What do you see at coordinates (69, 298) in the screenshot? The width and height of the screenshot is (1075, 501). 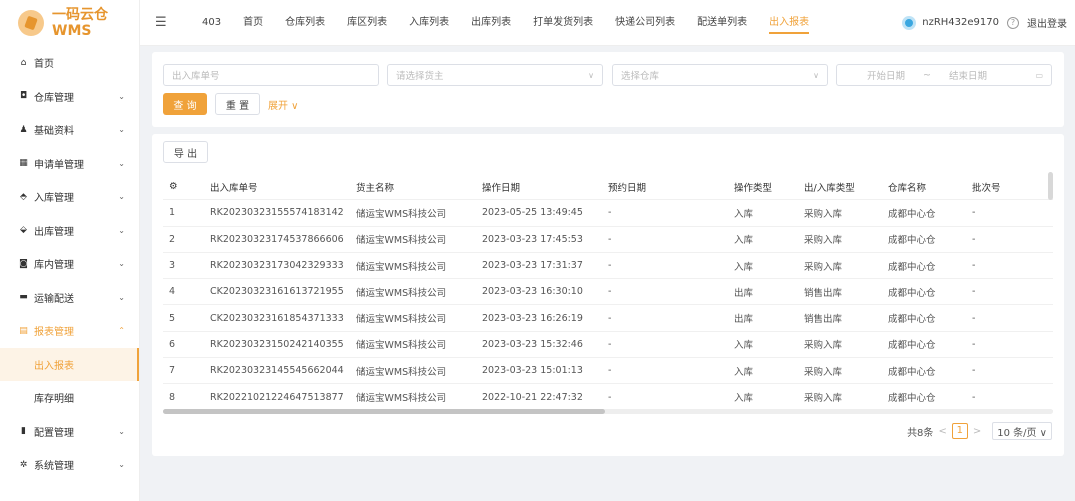 I see `sidebar-item-truck: ▬ 运输配送 ⌄` at bounding box center [69, 298].